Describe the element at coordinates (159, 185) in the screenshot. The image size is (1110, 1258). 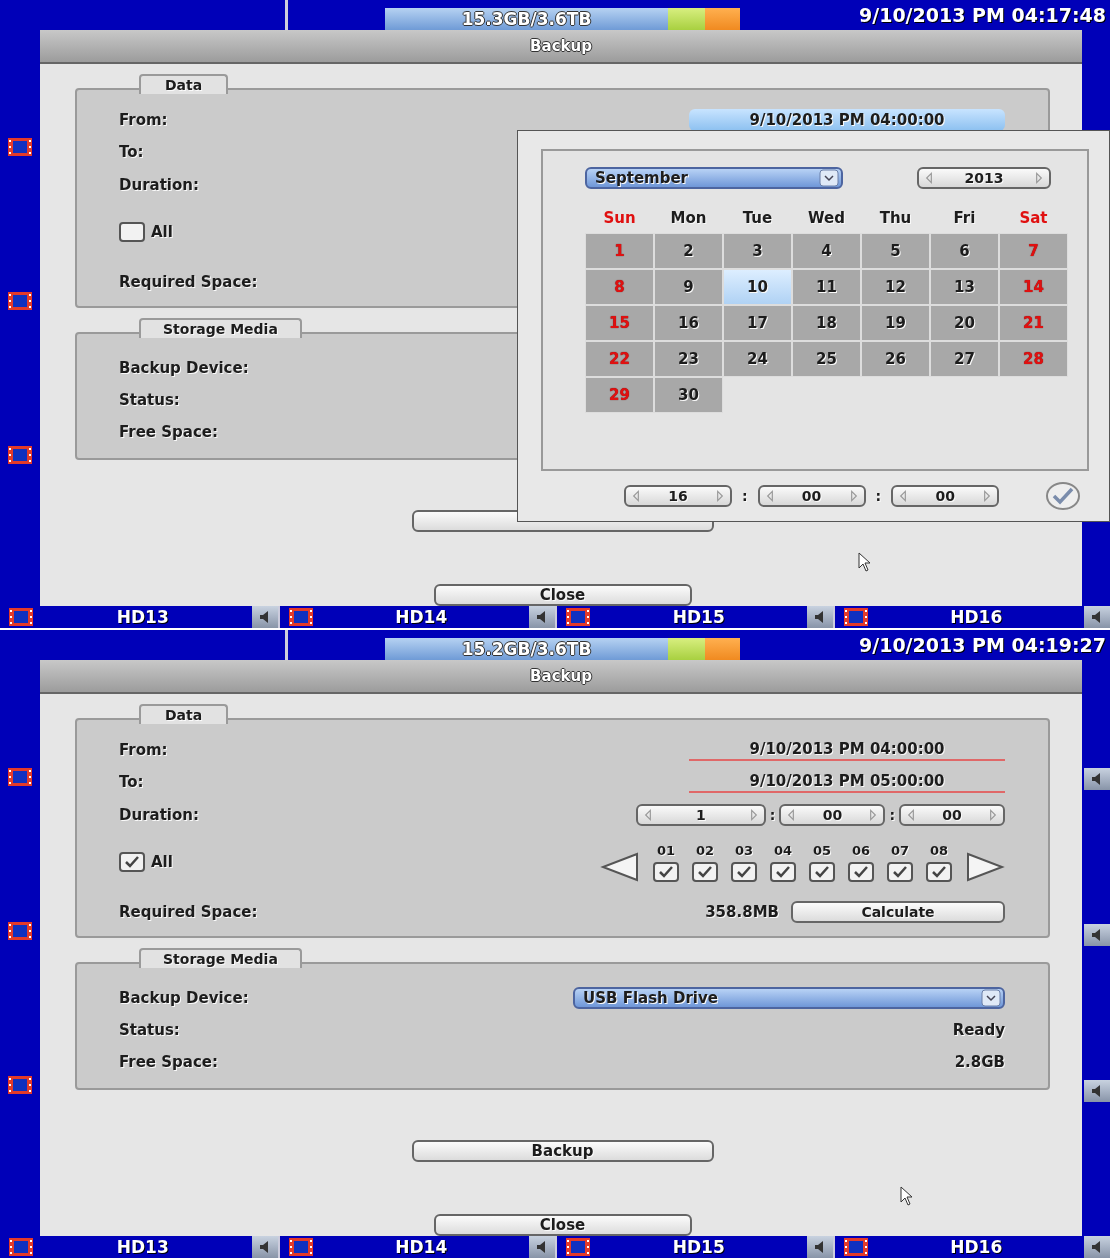
I see `duration-label: Duration:` at that location.